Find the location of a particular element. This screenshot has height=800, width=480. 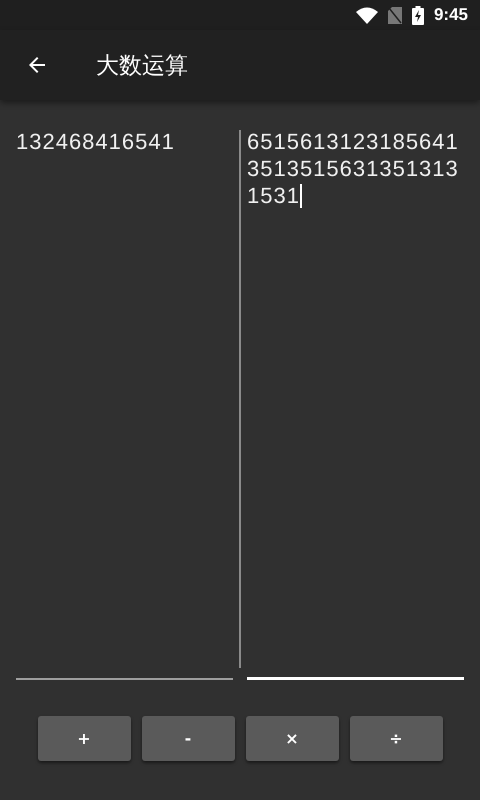

operator-button: × is located at coordinates (292, 738).